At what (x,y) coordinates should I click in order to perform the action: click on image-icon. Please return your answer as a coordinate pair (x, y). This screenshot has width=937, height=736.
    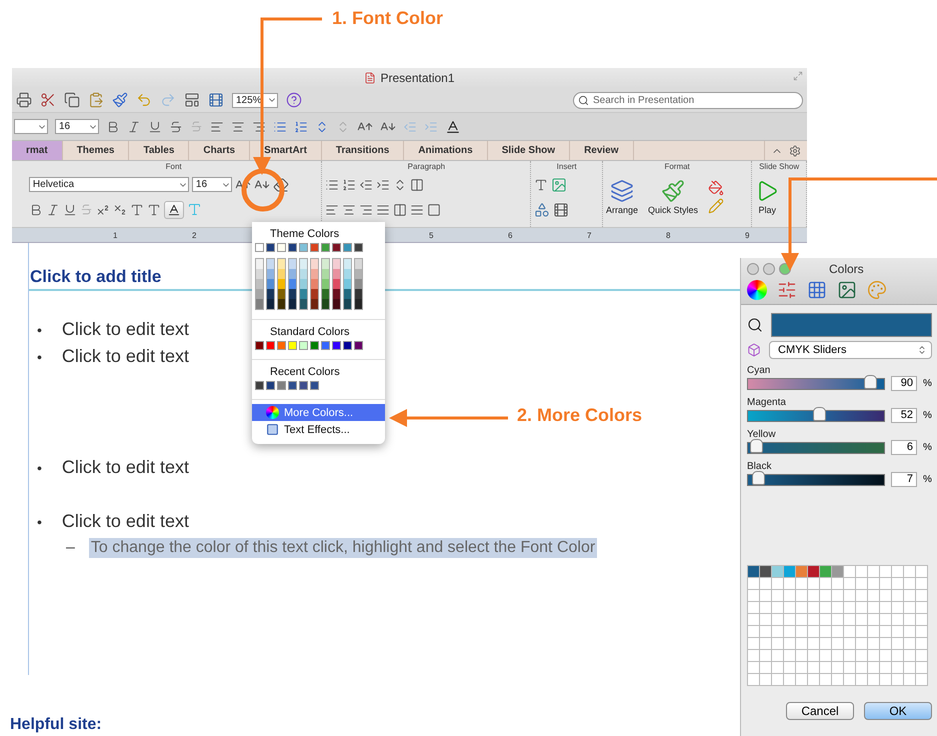
    Looking at the image, I should click on (847, 290).